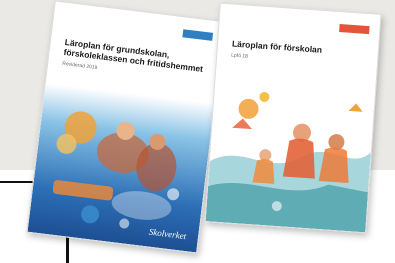  I want to click on book-title: Läroplan för förskolan, so click(277, 46).